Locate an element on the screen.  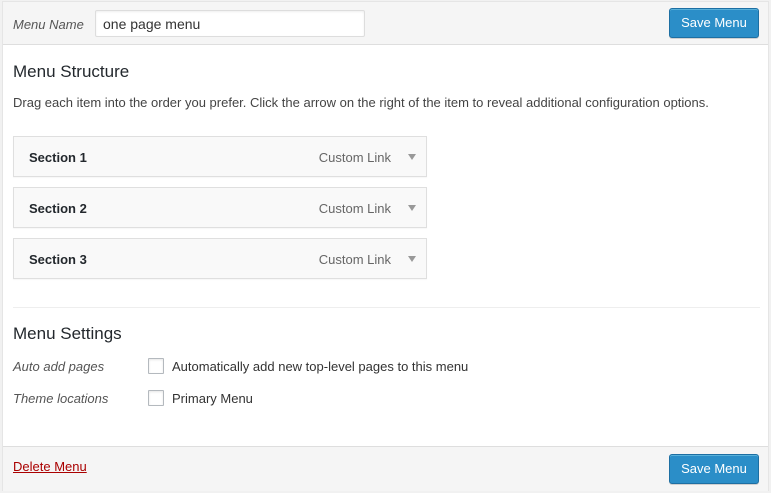
delete-menu-link: Delete Menu is located at coordinates (50, 466).